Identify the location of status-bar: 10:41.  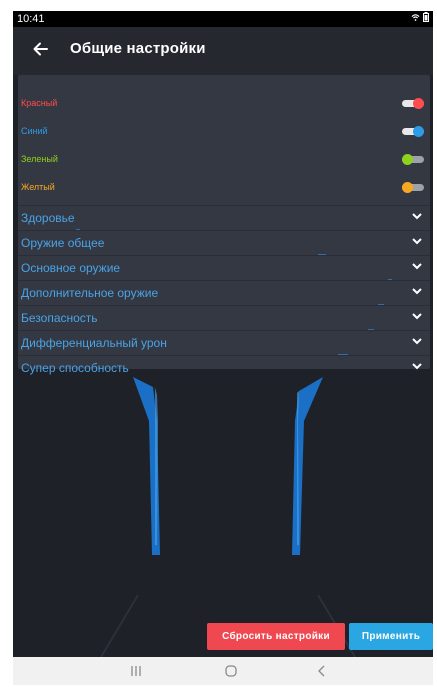
(223, 19).